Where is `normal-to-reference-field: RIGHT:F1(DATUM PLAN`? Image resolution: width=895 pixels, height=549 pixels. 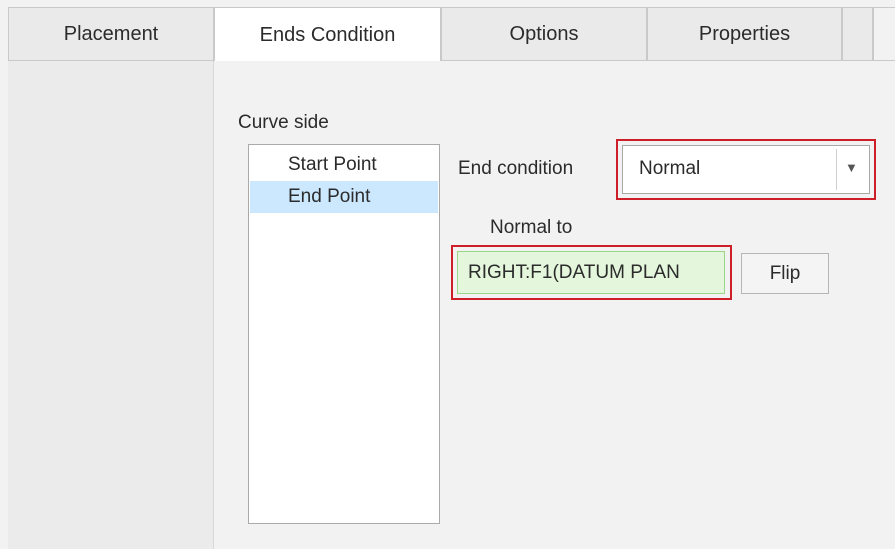 normal-to-reference-field: RIGHT:F1(DATUM PLAN is located at coordinates (591, 272).